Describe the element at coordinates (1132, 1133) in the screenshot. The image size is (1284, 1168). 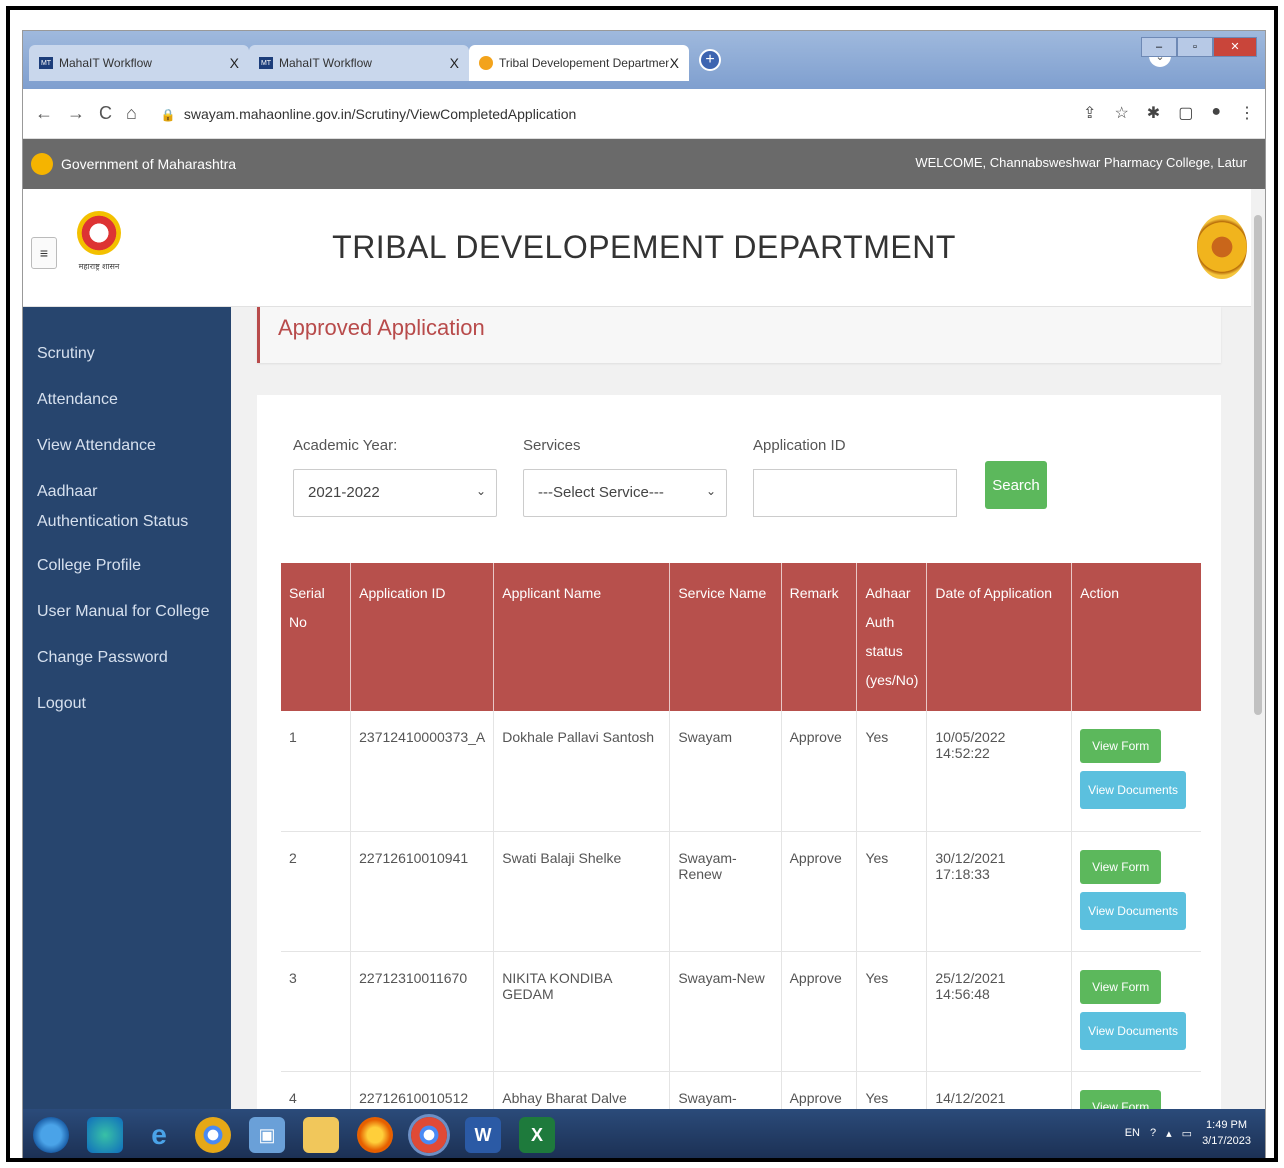
I see `language-indicator: EN` at that location.